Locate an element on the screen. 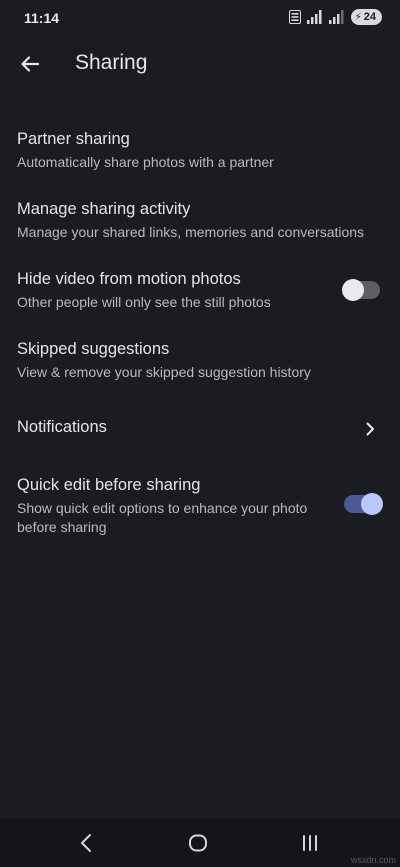 The height and width of the screenshot is (867, 400). status-icons: ⚡ 24 is located at coordinates (335, 17).